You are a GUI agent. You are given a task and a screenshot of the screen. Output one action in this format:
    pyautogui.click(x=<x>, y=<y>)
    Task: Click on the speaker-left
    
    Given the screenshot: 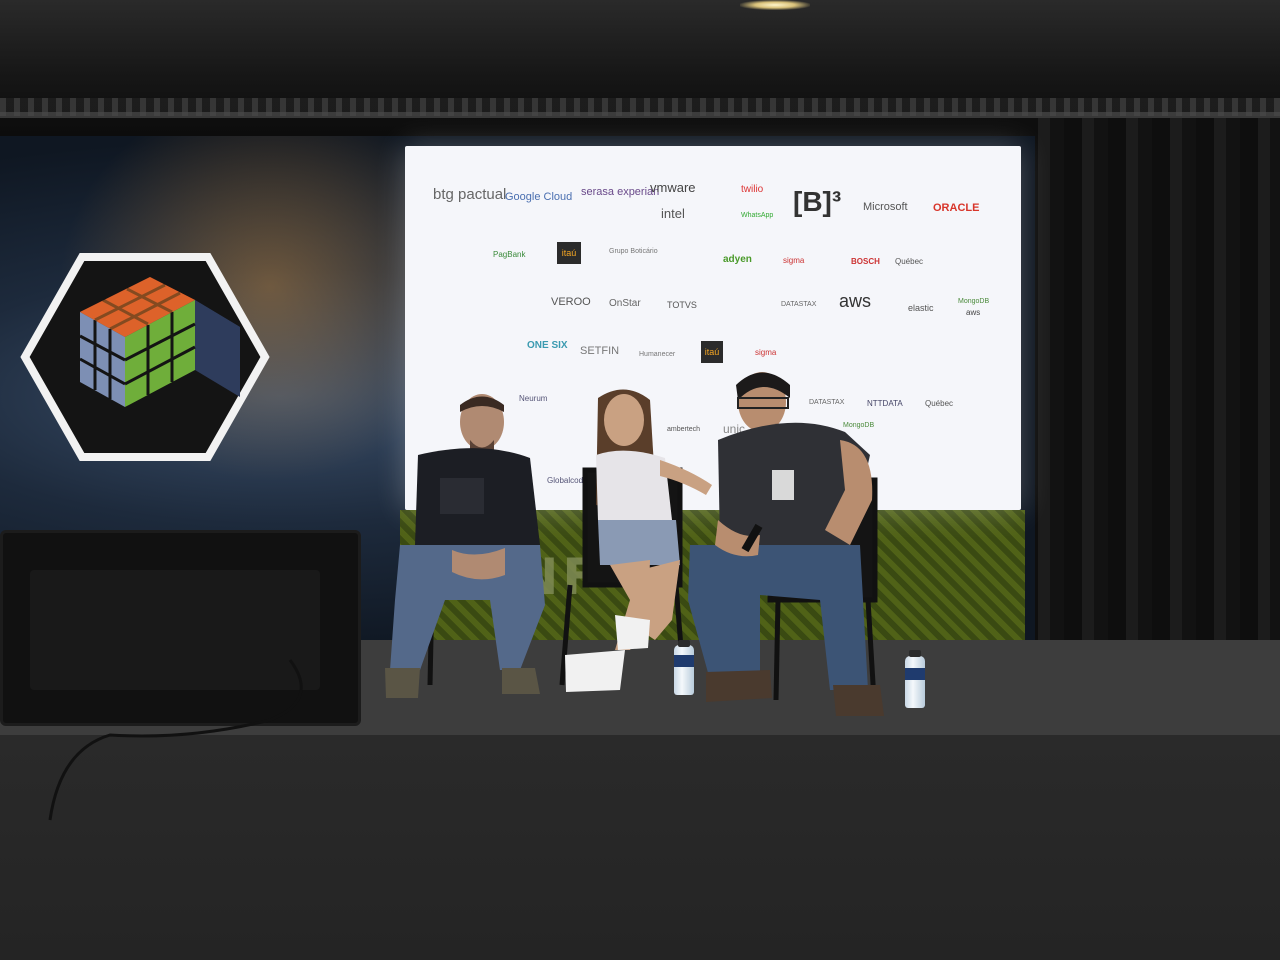 What is the action you would take?
    pyautogui.click(x=465, y=546)
    